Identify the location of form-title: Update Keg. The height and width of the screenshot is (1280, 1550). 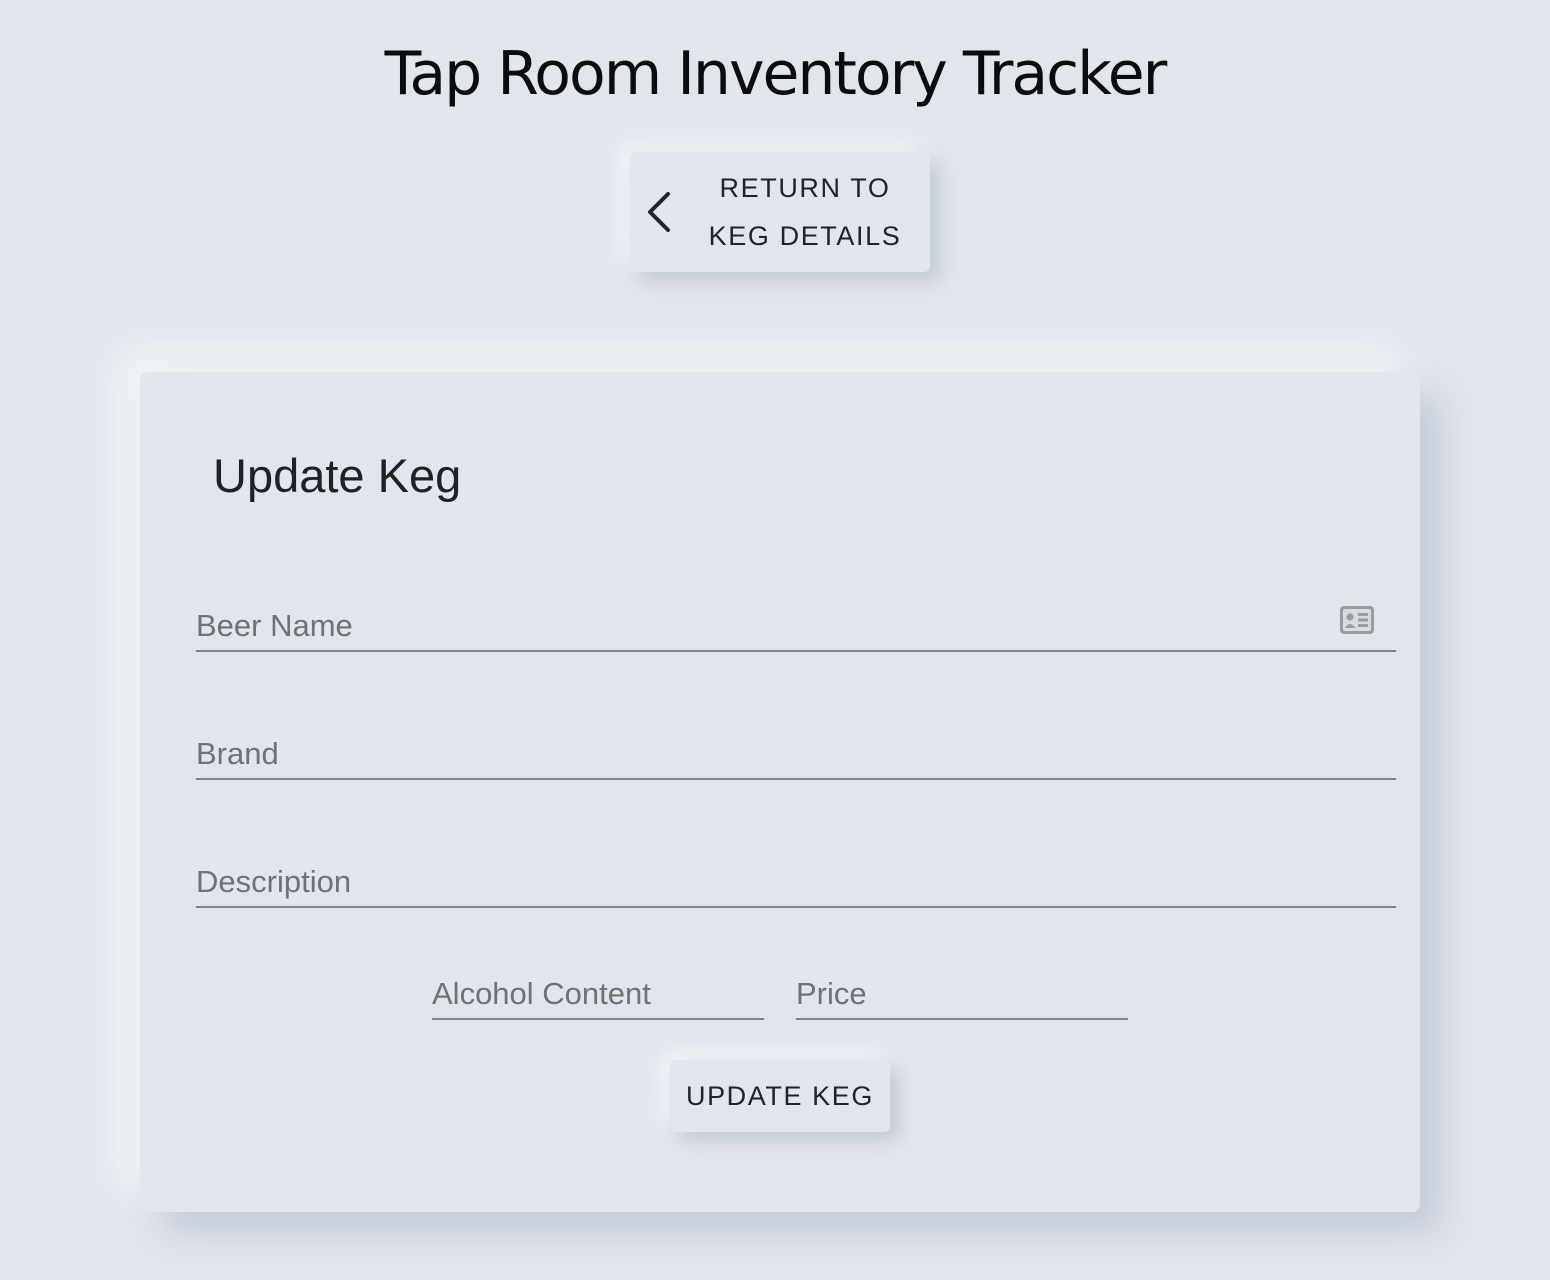
(337, 475).